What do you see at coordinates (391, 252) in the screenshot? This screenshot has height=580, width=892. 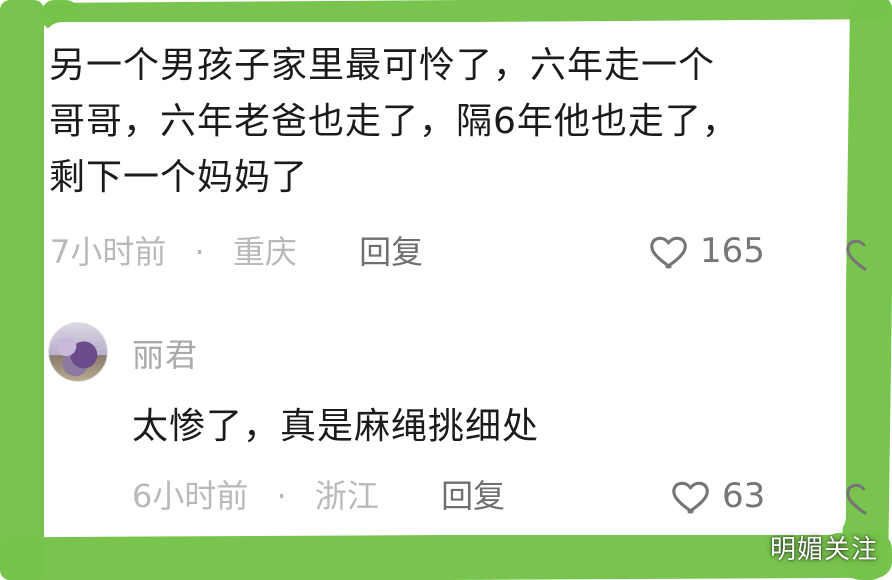 I see `reply-button: 回复` at bounding box center [391, 252].